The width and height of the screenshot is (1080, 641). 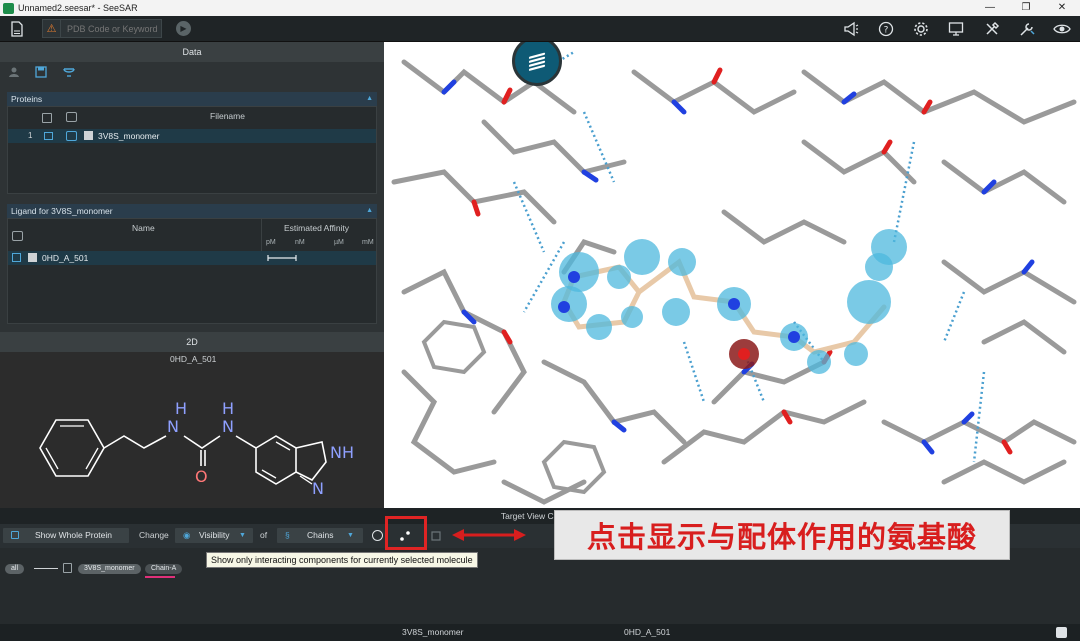 What do you see at coordinates (78, 8) in the screenshot?
I see `window-title: Unnamed2.seesar* - SeeSAR` at bounding box center [78, 8].